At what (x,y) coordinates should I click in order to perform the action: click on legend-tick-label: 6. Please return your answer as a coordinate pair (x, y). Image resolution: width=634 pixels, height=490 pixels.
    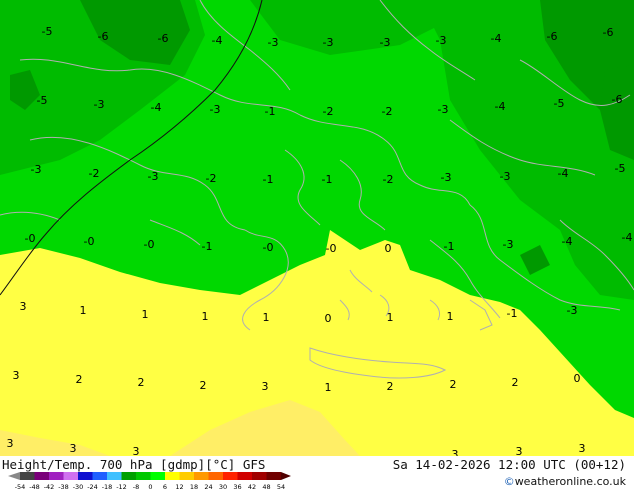
    Looking at the image, I should click on (165, 486).